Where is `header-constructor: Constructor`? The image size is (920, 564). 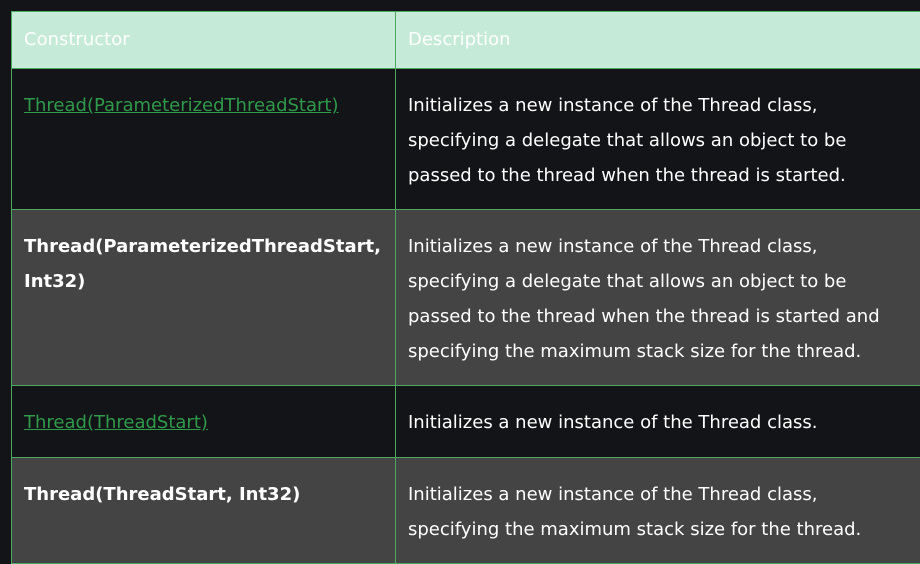 header-constructor: Constructor is located at coordinates (204, 40).